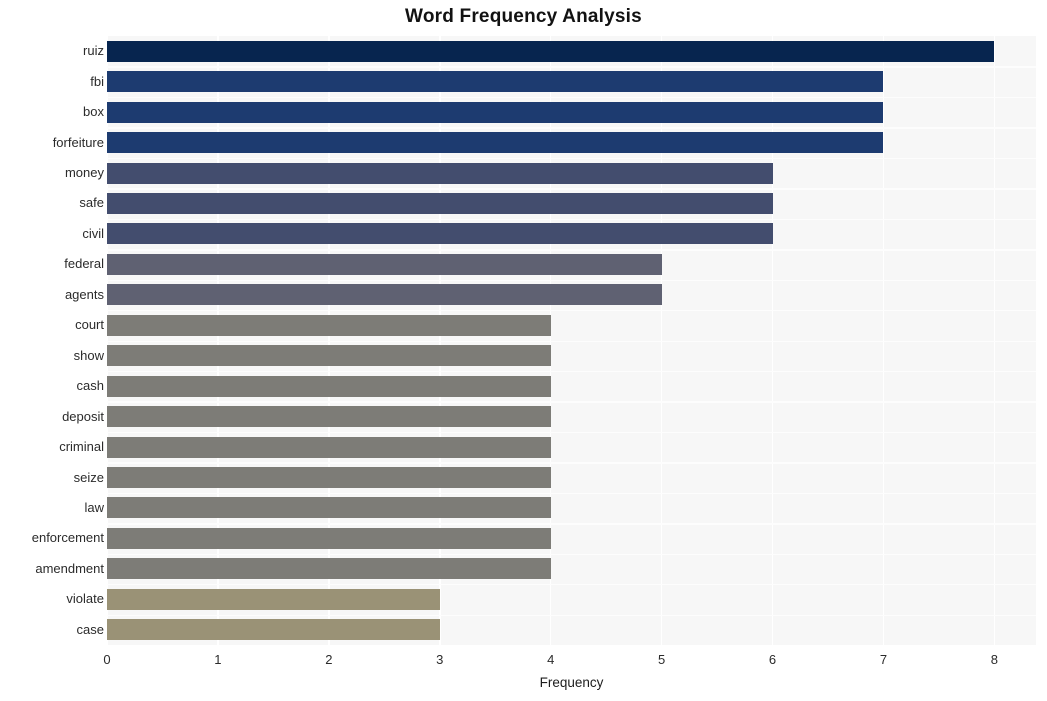 This screenshot has height=701, width=1047. Describe the element at coordinates (67, 538) in the screenshot. I see `y-axis-tick-label: enforcement` at that location.